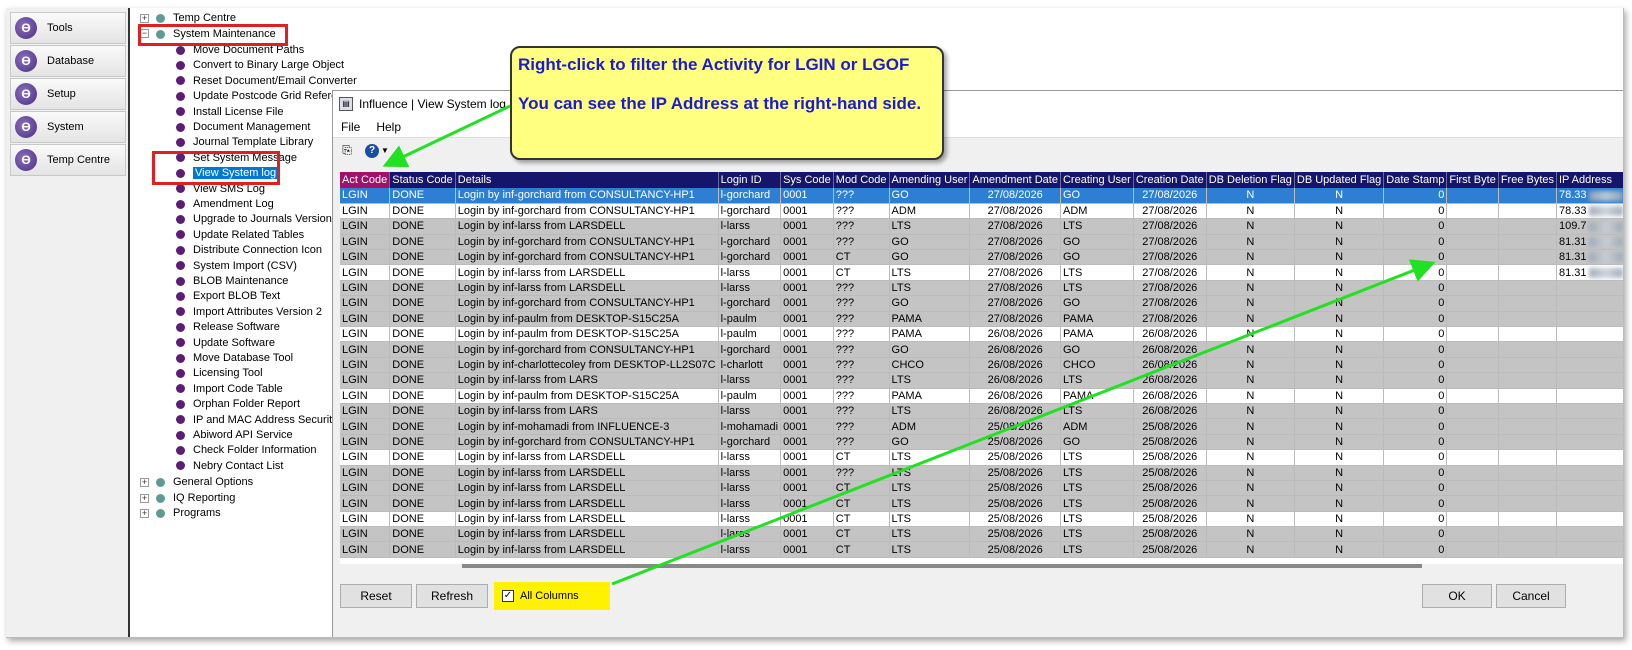 This screenshot has width=1632, height=650. I want to click on tree-leaf-label: Import Code Table, so click(238, 388).